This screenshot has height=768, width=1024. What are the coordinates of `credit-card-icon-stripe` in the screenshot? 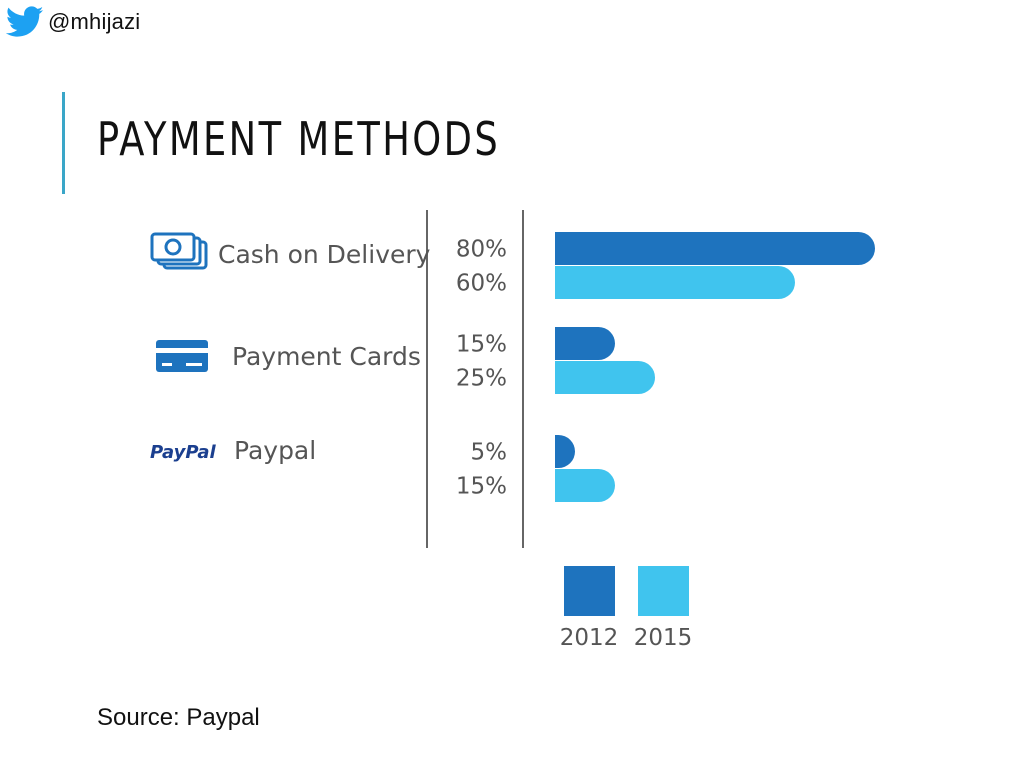 It's located at (182, 350).